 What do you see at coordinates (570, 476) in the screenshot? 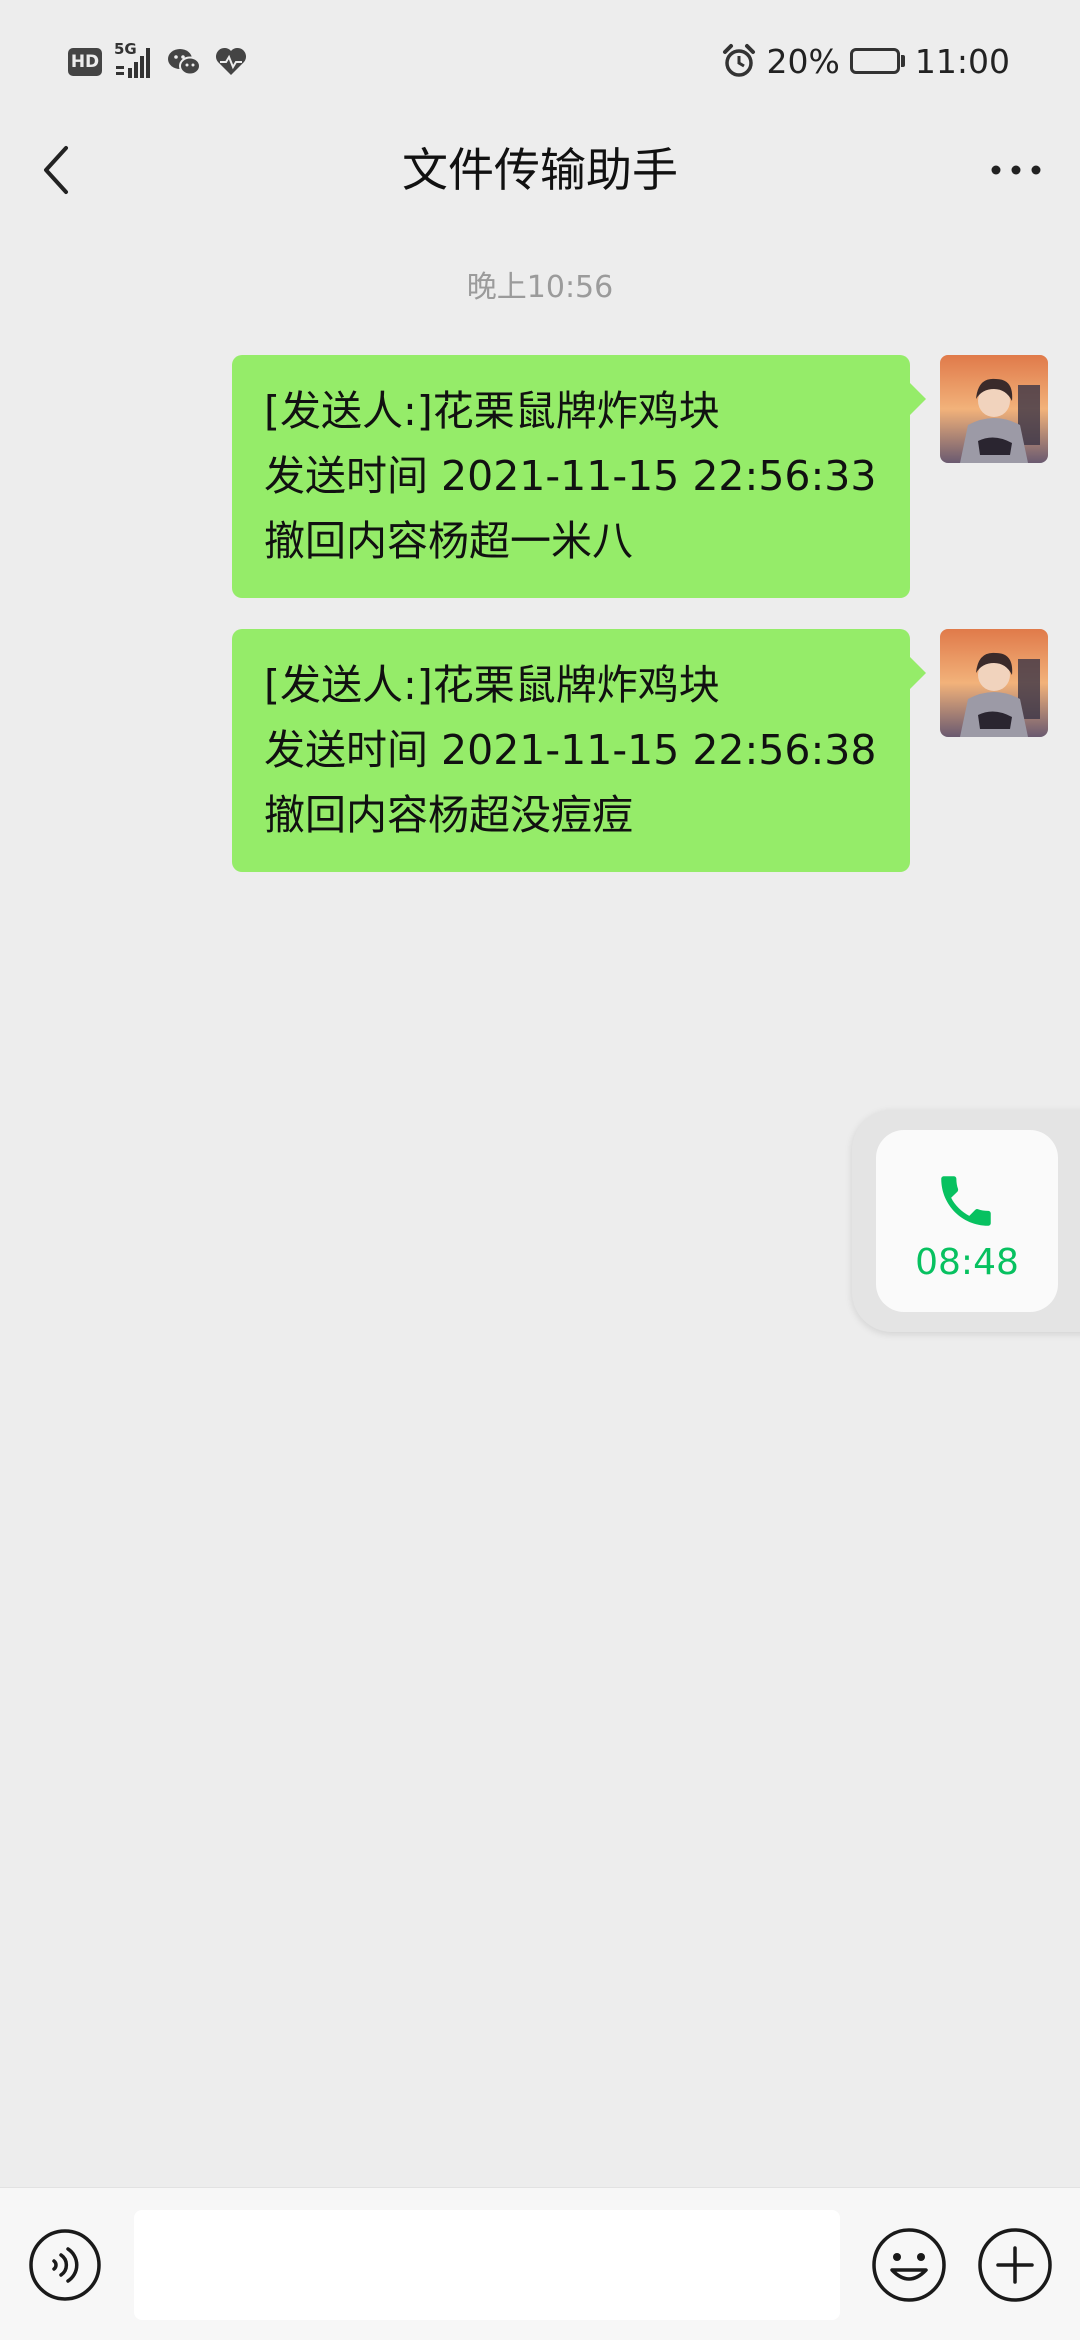
I see `message-time-line: 发送时间 2021-11-15 22:56:33` at bounding box center [570, 476].